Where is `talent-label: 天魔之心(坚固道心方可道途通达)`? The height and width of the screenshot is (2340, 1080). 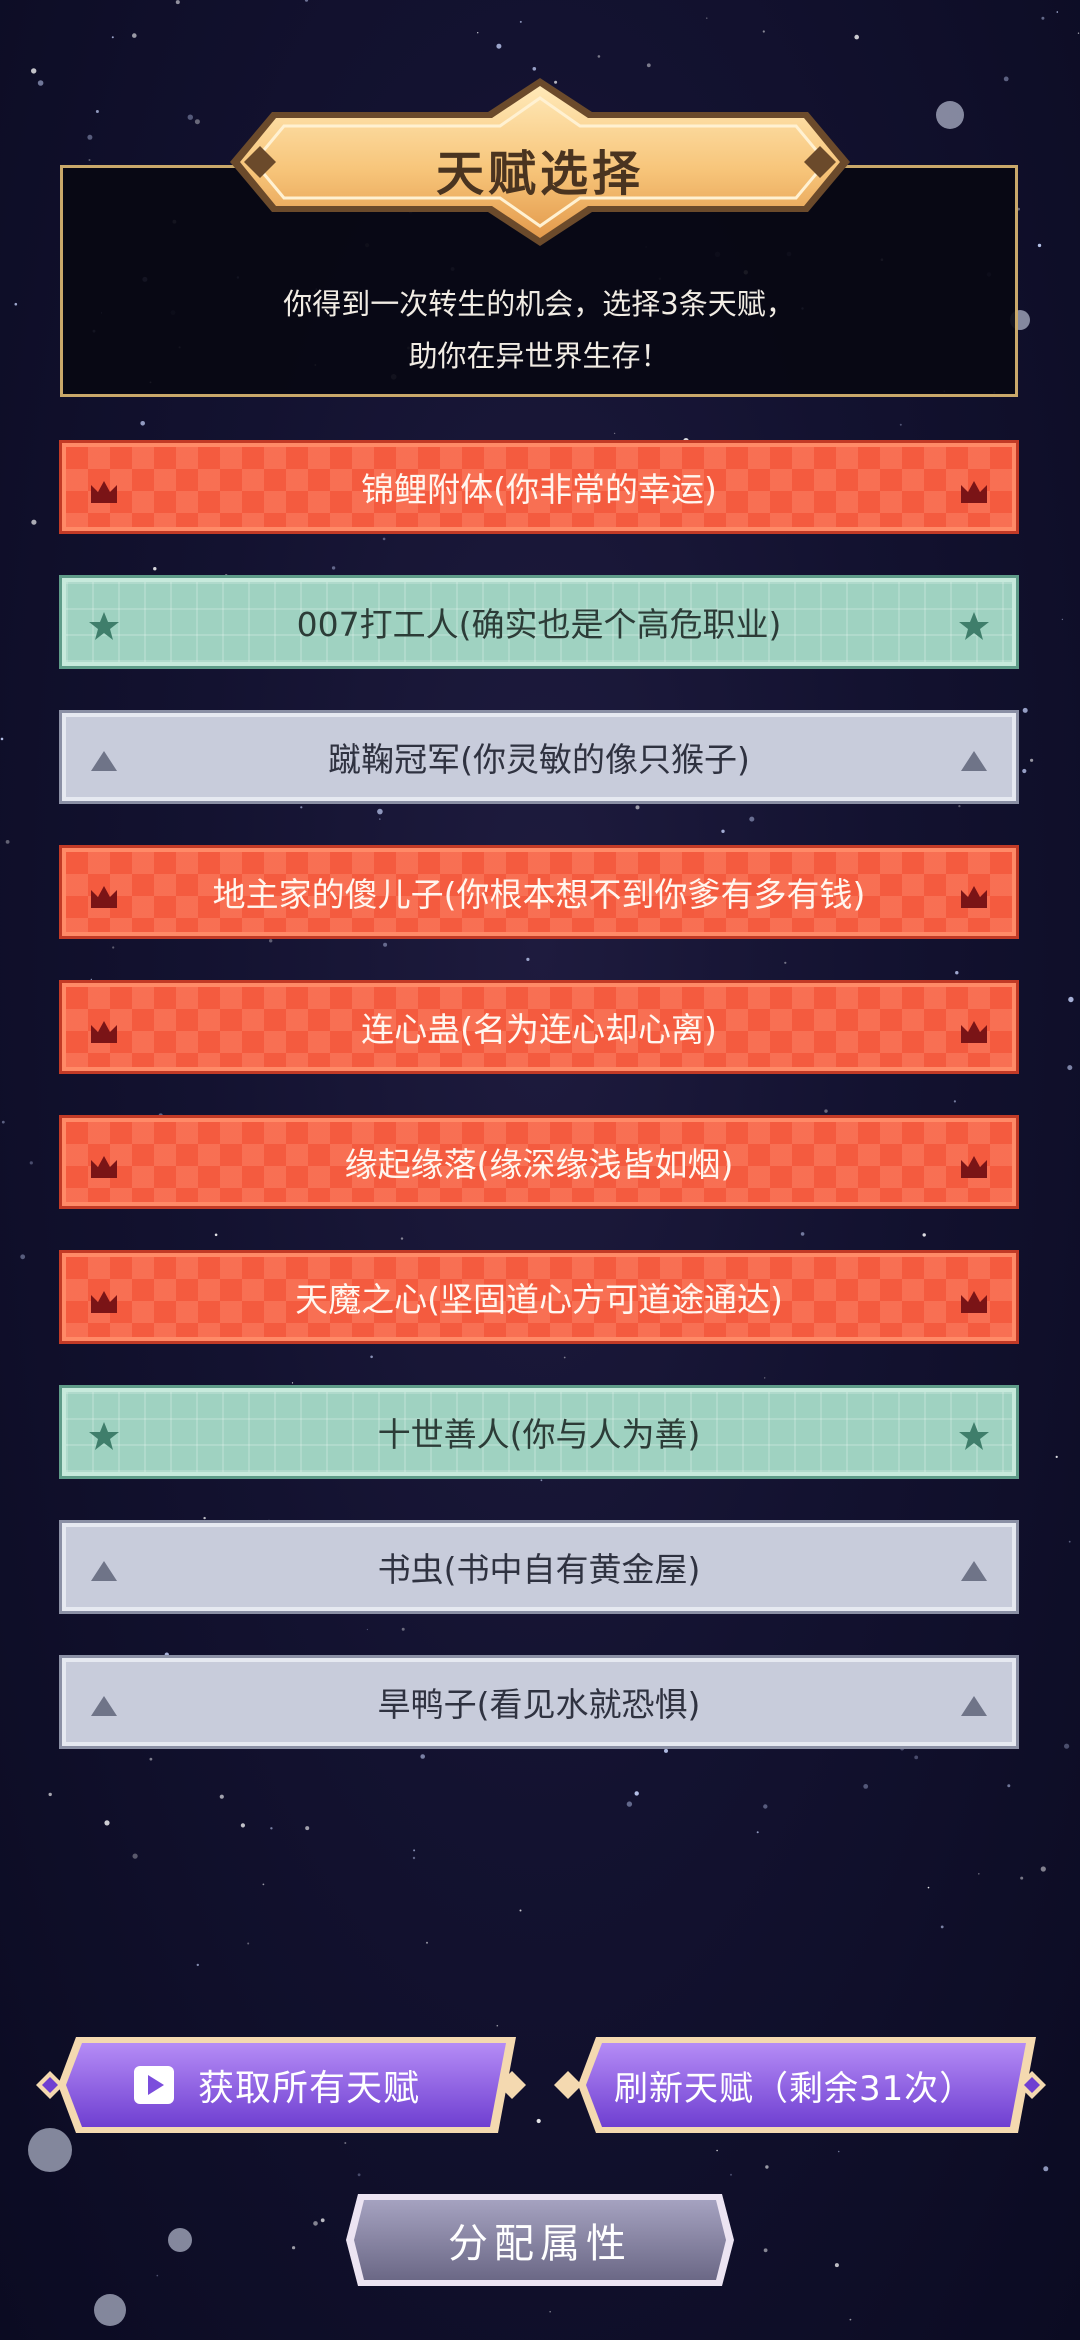 talent-label: 天魔之心(坚固道心方可道途通达) is located at coordinates (539, 1299).